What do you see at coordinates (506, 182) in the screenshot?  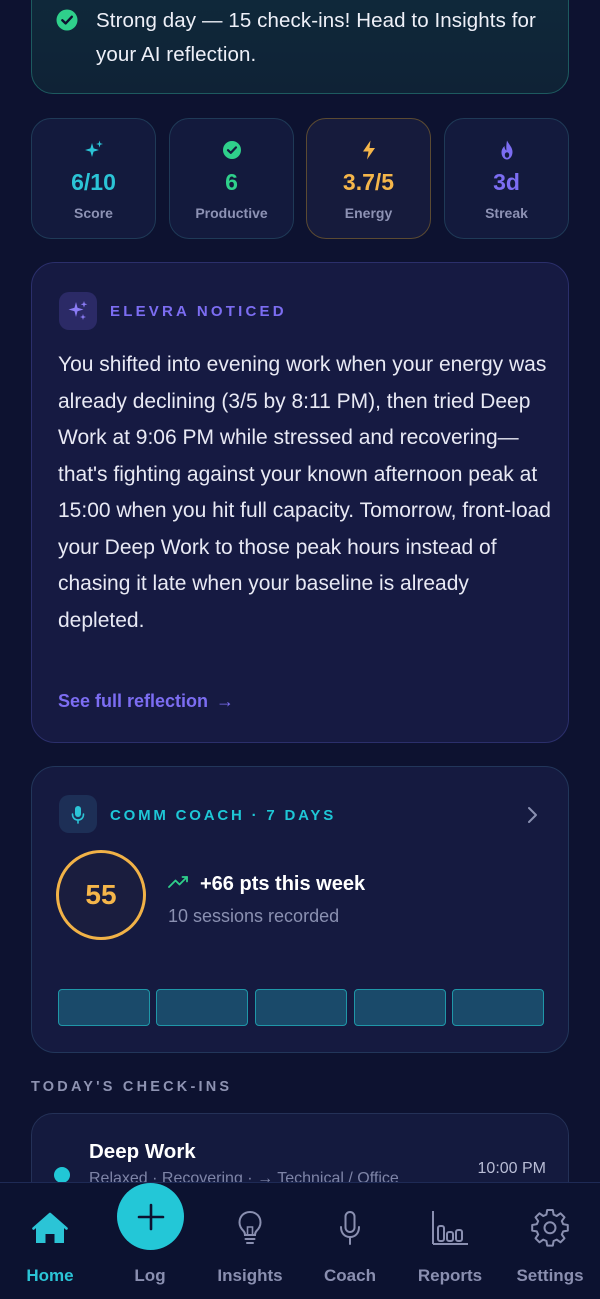 I see `stat-value: 3d` at bounding box center [506, 182].